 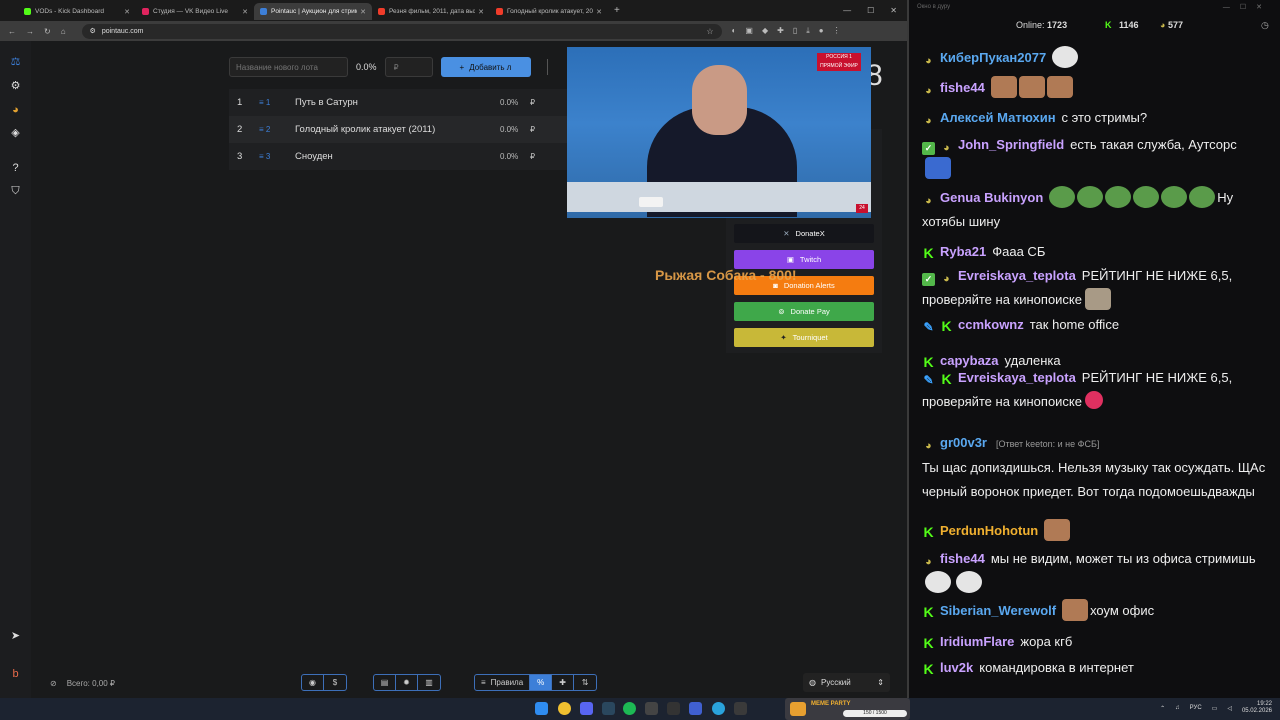 I want to click on hide-icon: ⊘, so click(x=53, y=683).